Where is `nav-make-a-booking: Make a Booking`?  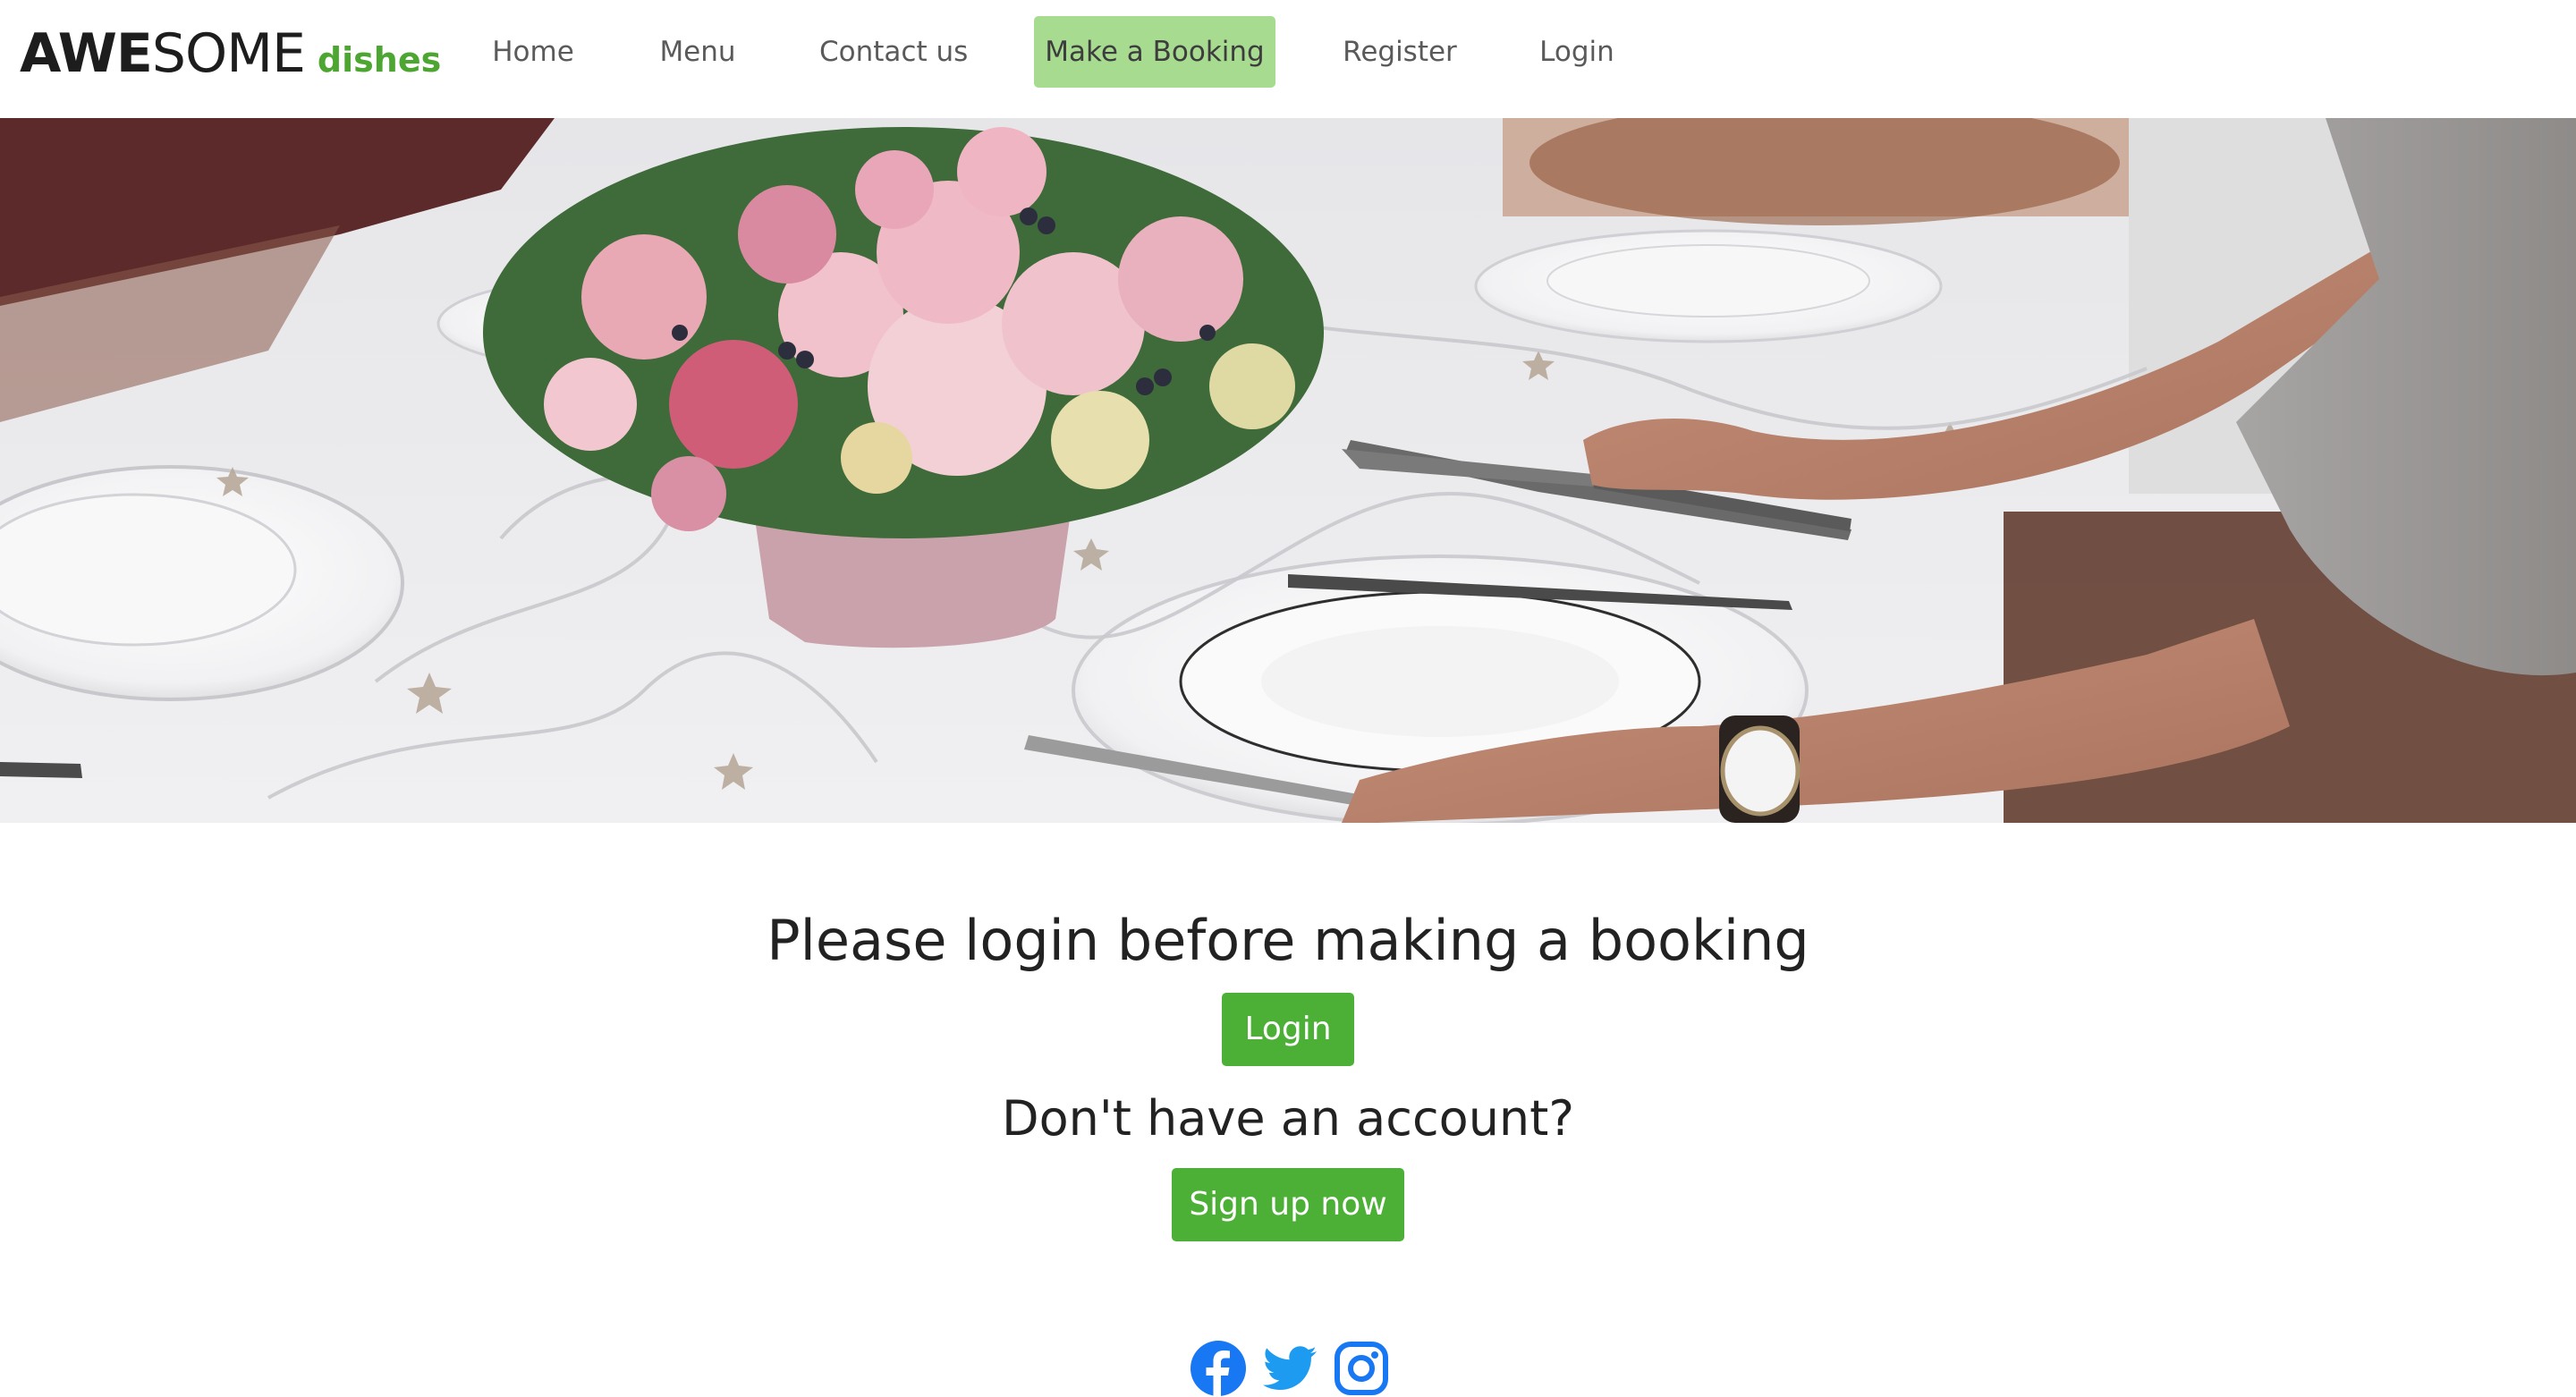 nav-make-a-booking: Make a Booking is located at coordinates (1154, 52).